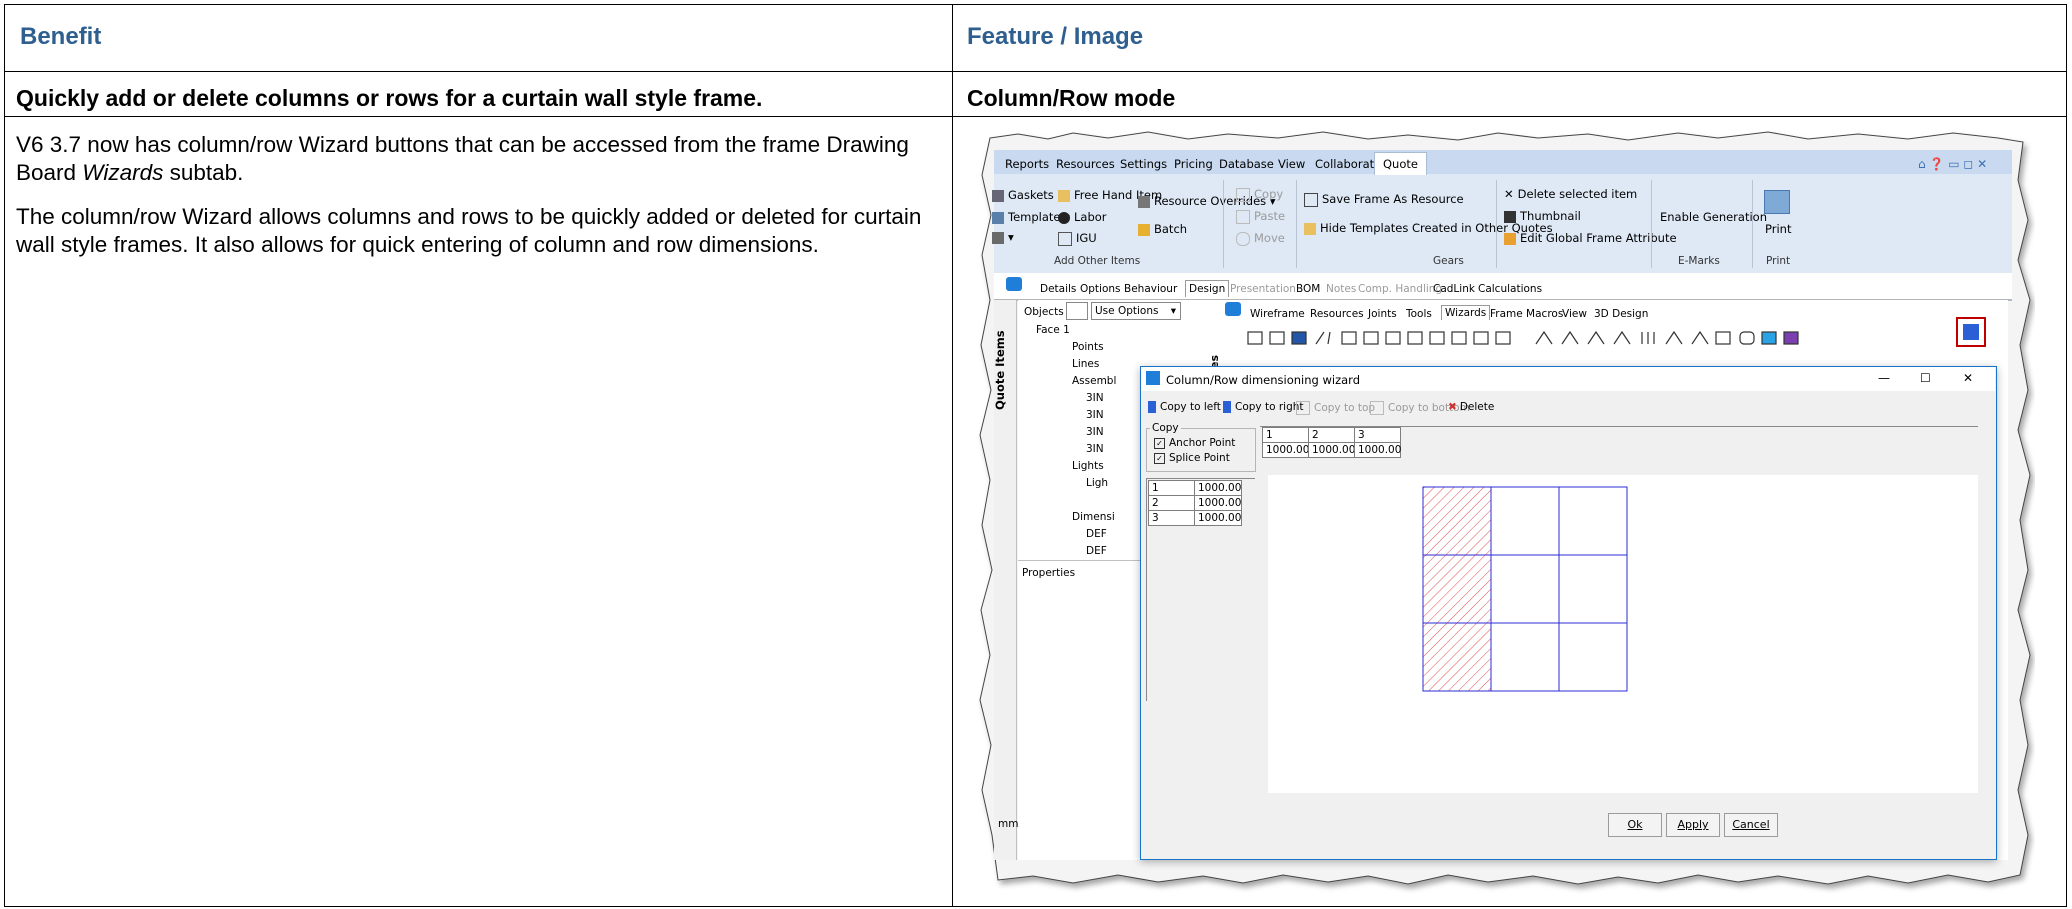 The width and height of the screenshot is (2072, 909). I want to click on printer-icon, so click(1777, 202).